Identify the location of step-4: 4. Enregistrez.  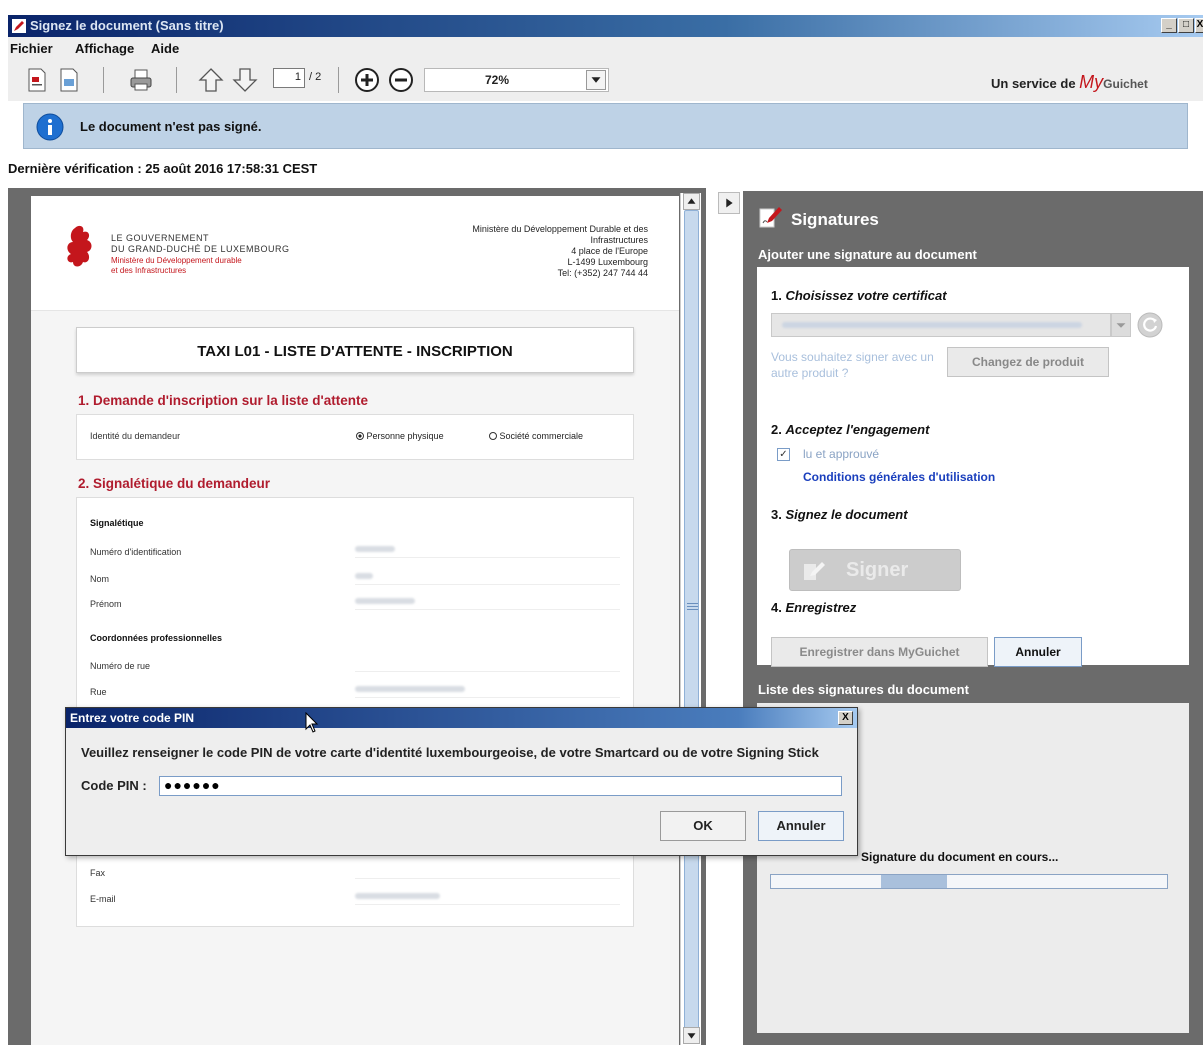
(814, 607).